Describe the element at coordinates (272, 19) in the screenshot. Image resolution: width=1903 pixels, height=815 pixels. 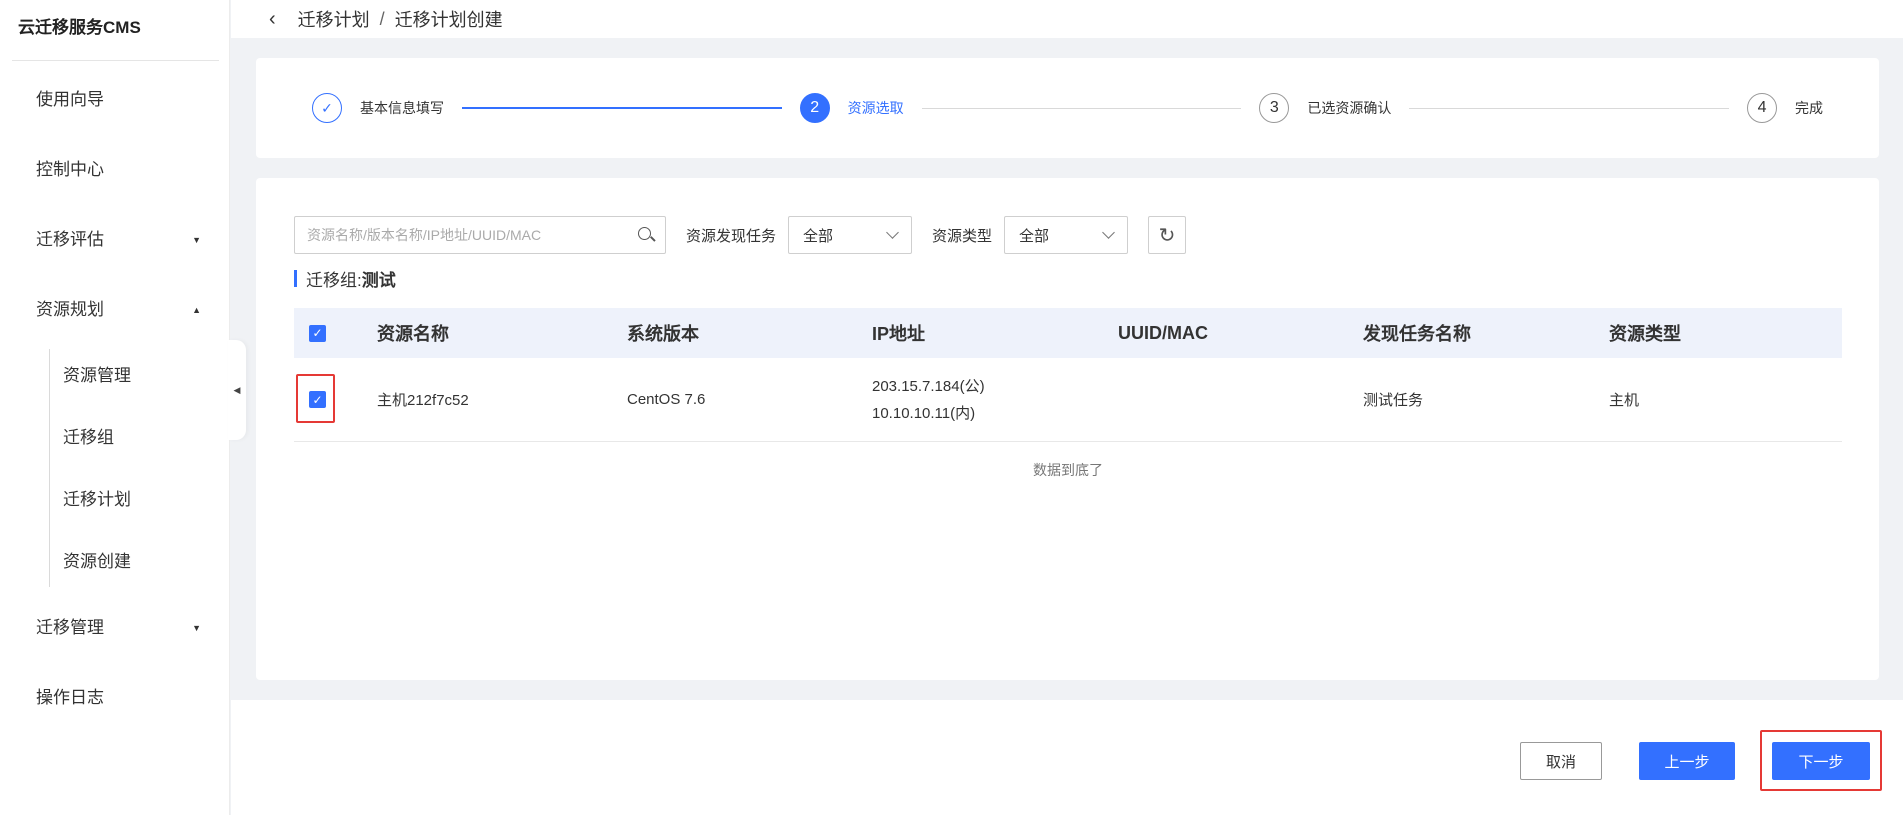
I see `back-arrow-icon: ‹` at that location.